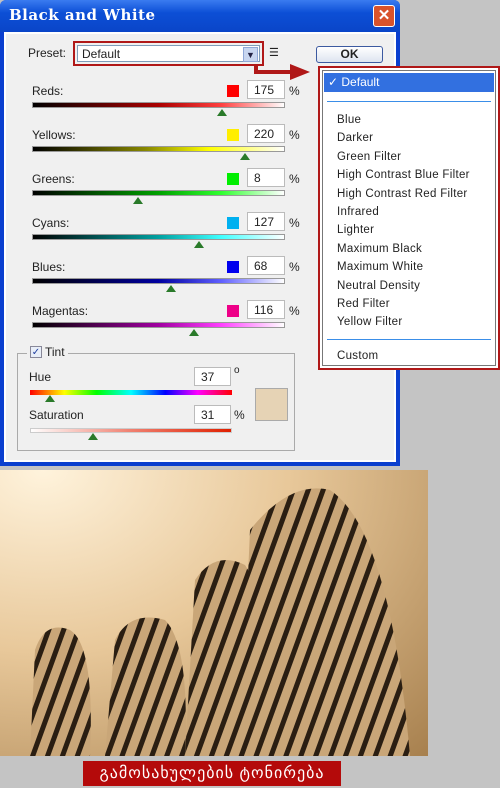  I want to click on menu-item: Infrared, so click(358, 212).